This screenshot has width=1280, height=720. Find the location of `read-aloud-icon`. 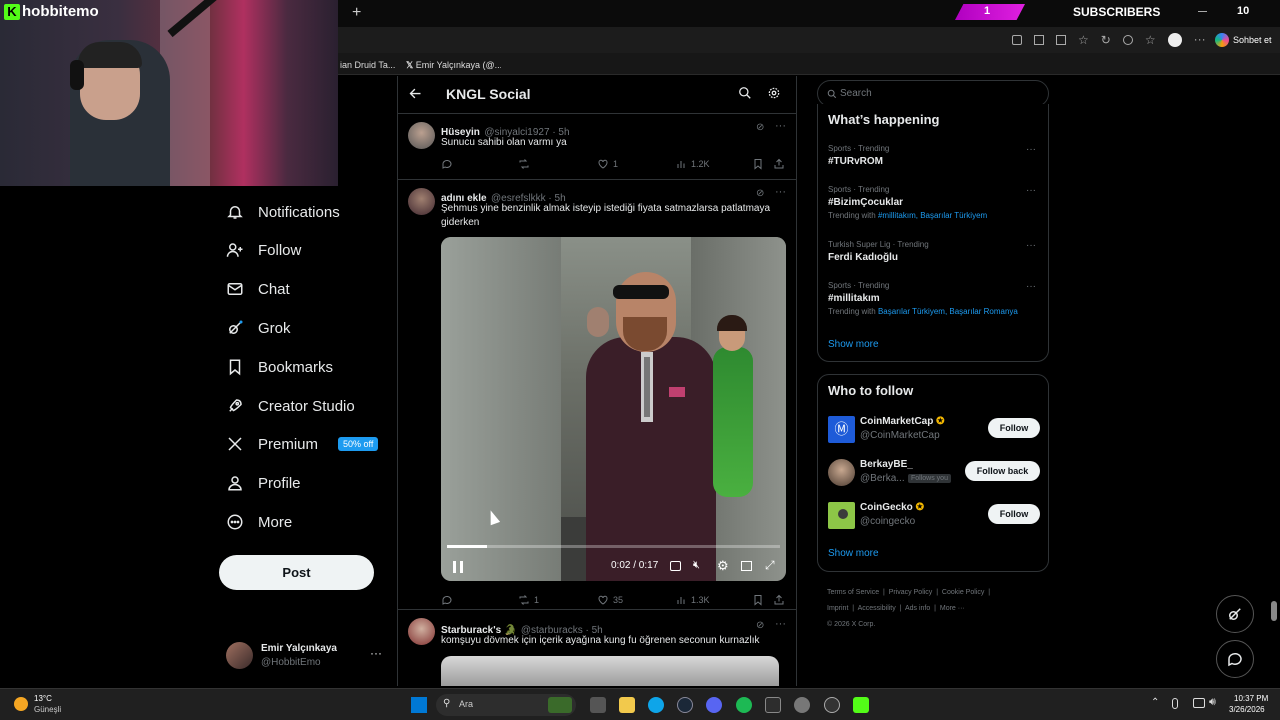

read-aloud-icon is located at coordinates (1061, 40).